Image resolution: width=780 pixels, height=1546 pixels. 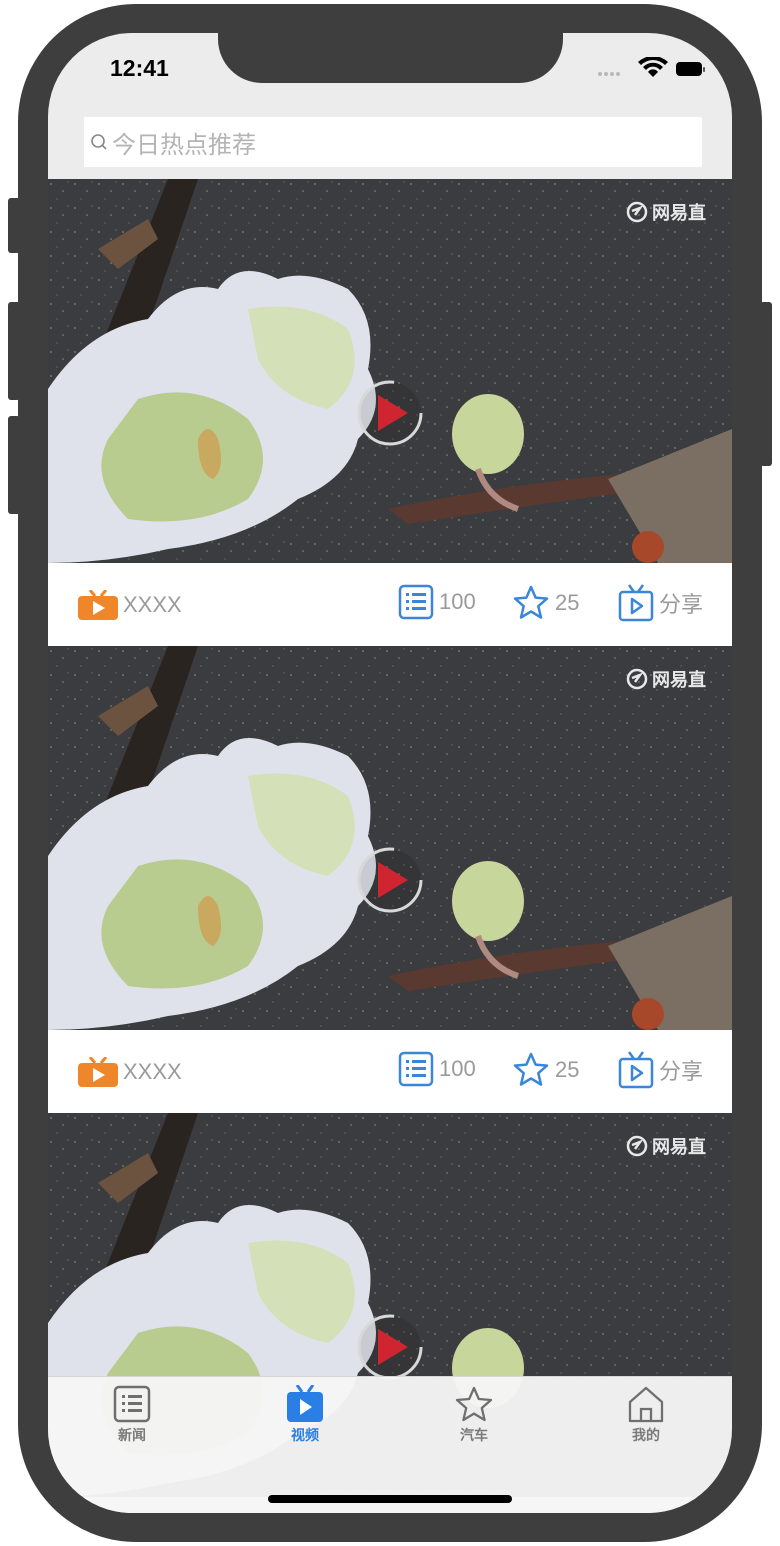 I want to click on tab-bar: 新闻 视频 汽车 我的, so click(x=390, y=1444).